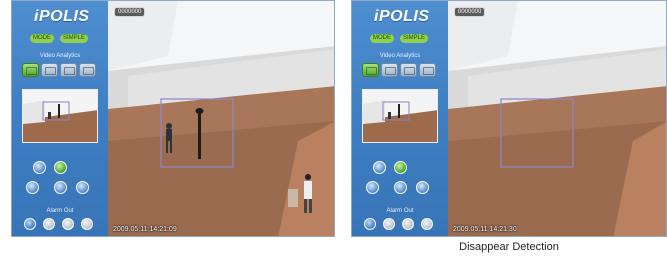 Image resolution: width=667 pixels, height=257 pixels. What do you see at coordinates (145, 229) in the screenshot?
I see `timestamp: 2009.05.11 14:21:09` at bounding box center [145, 229].